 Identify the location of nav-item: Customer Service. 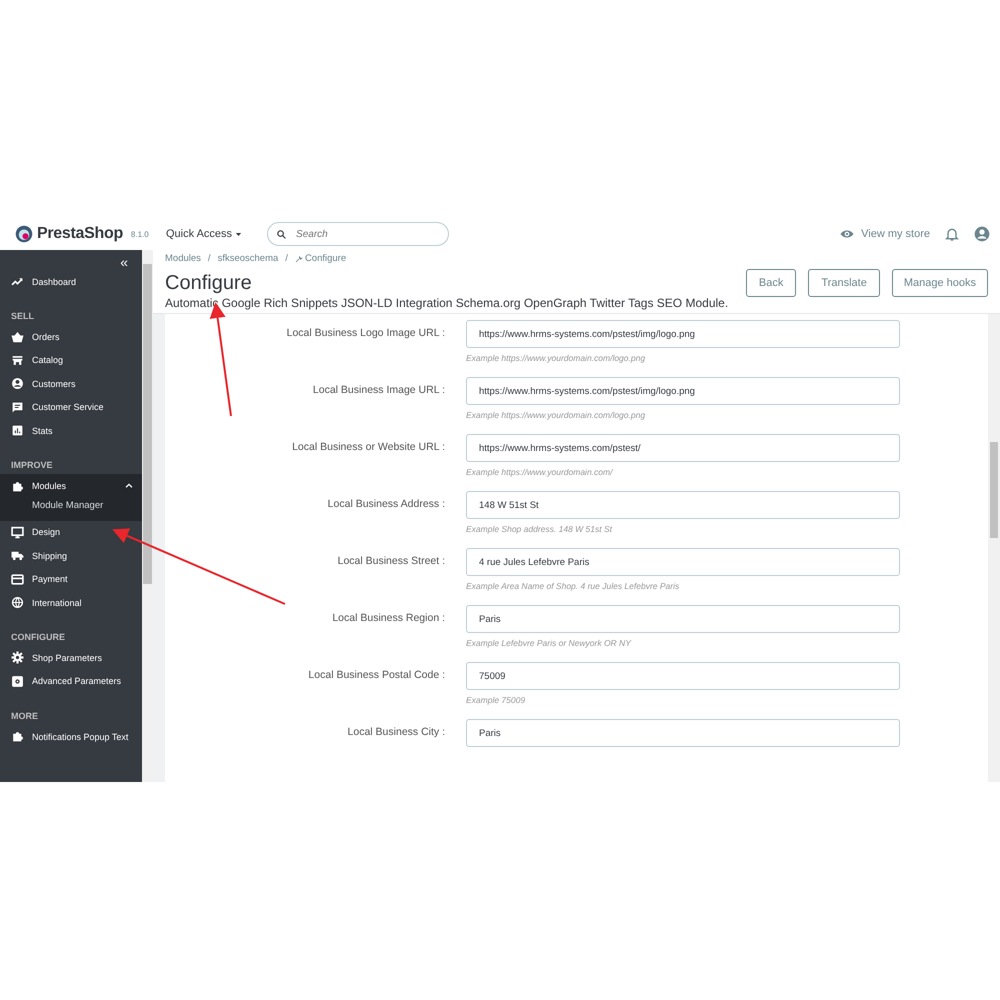
(71, 407).